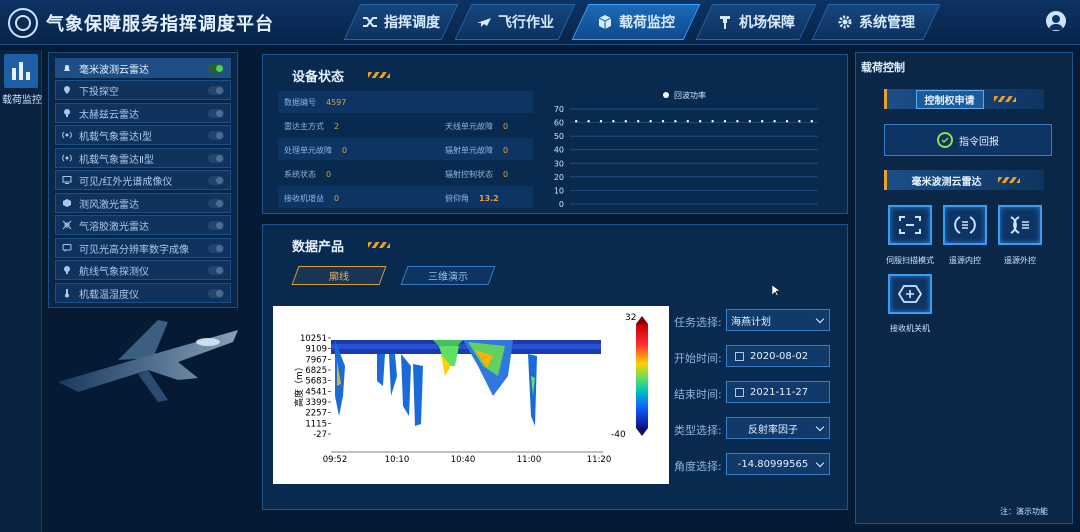  I want to click on device-label: 可见/红外光谱成像仪, so click(126, 182).